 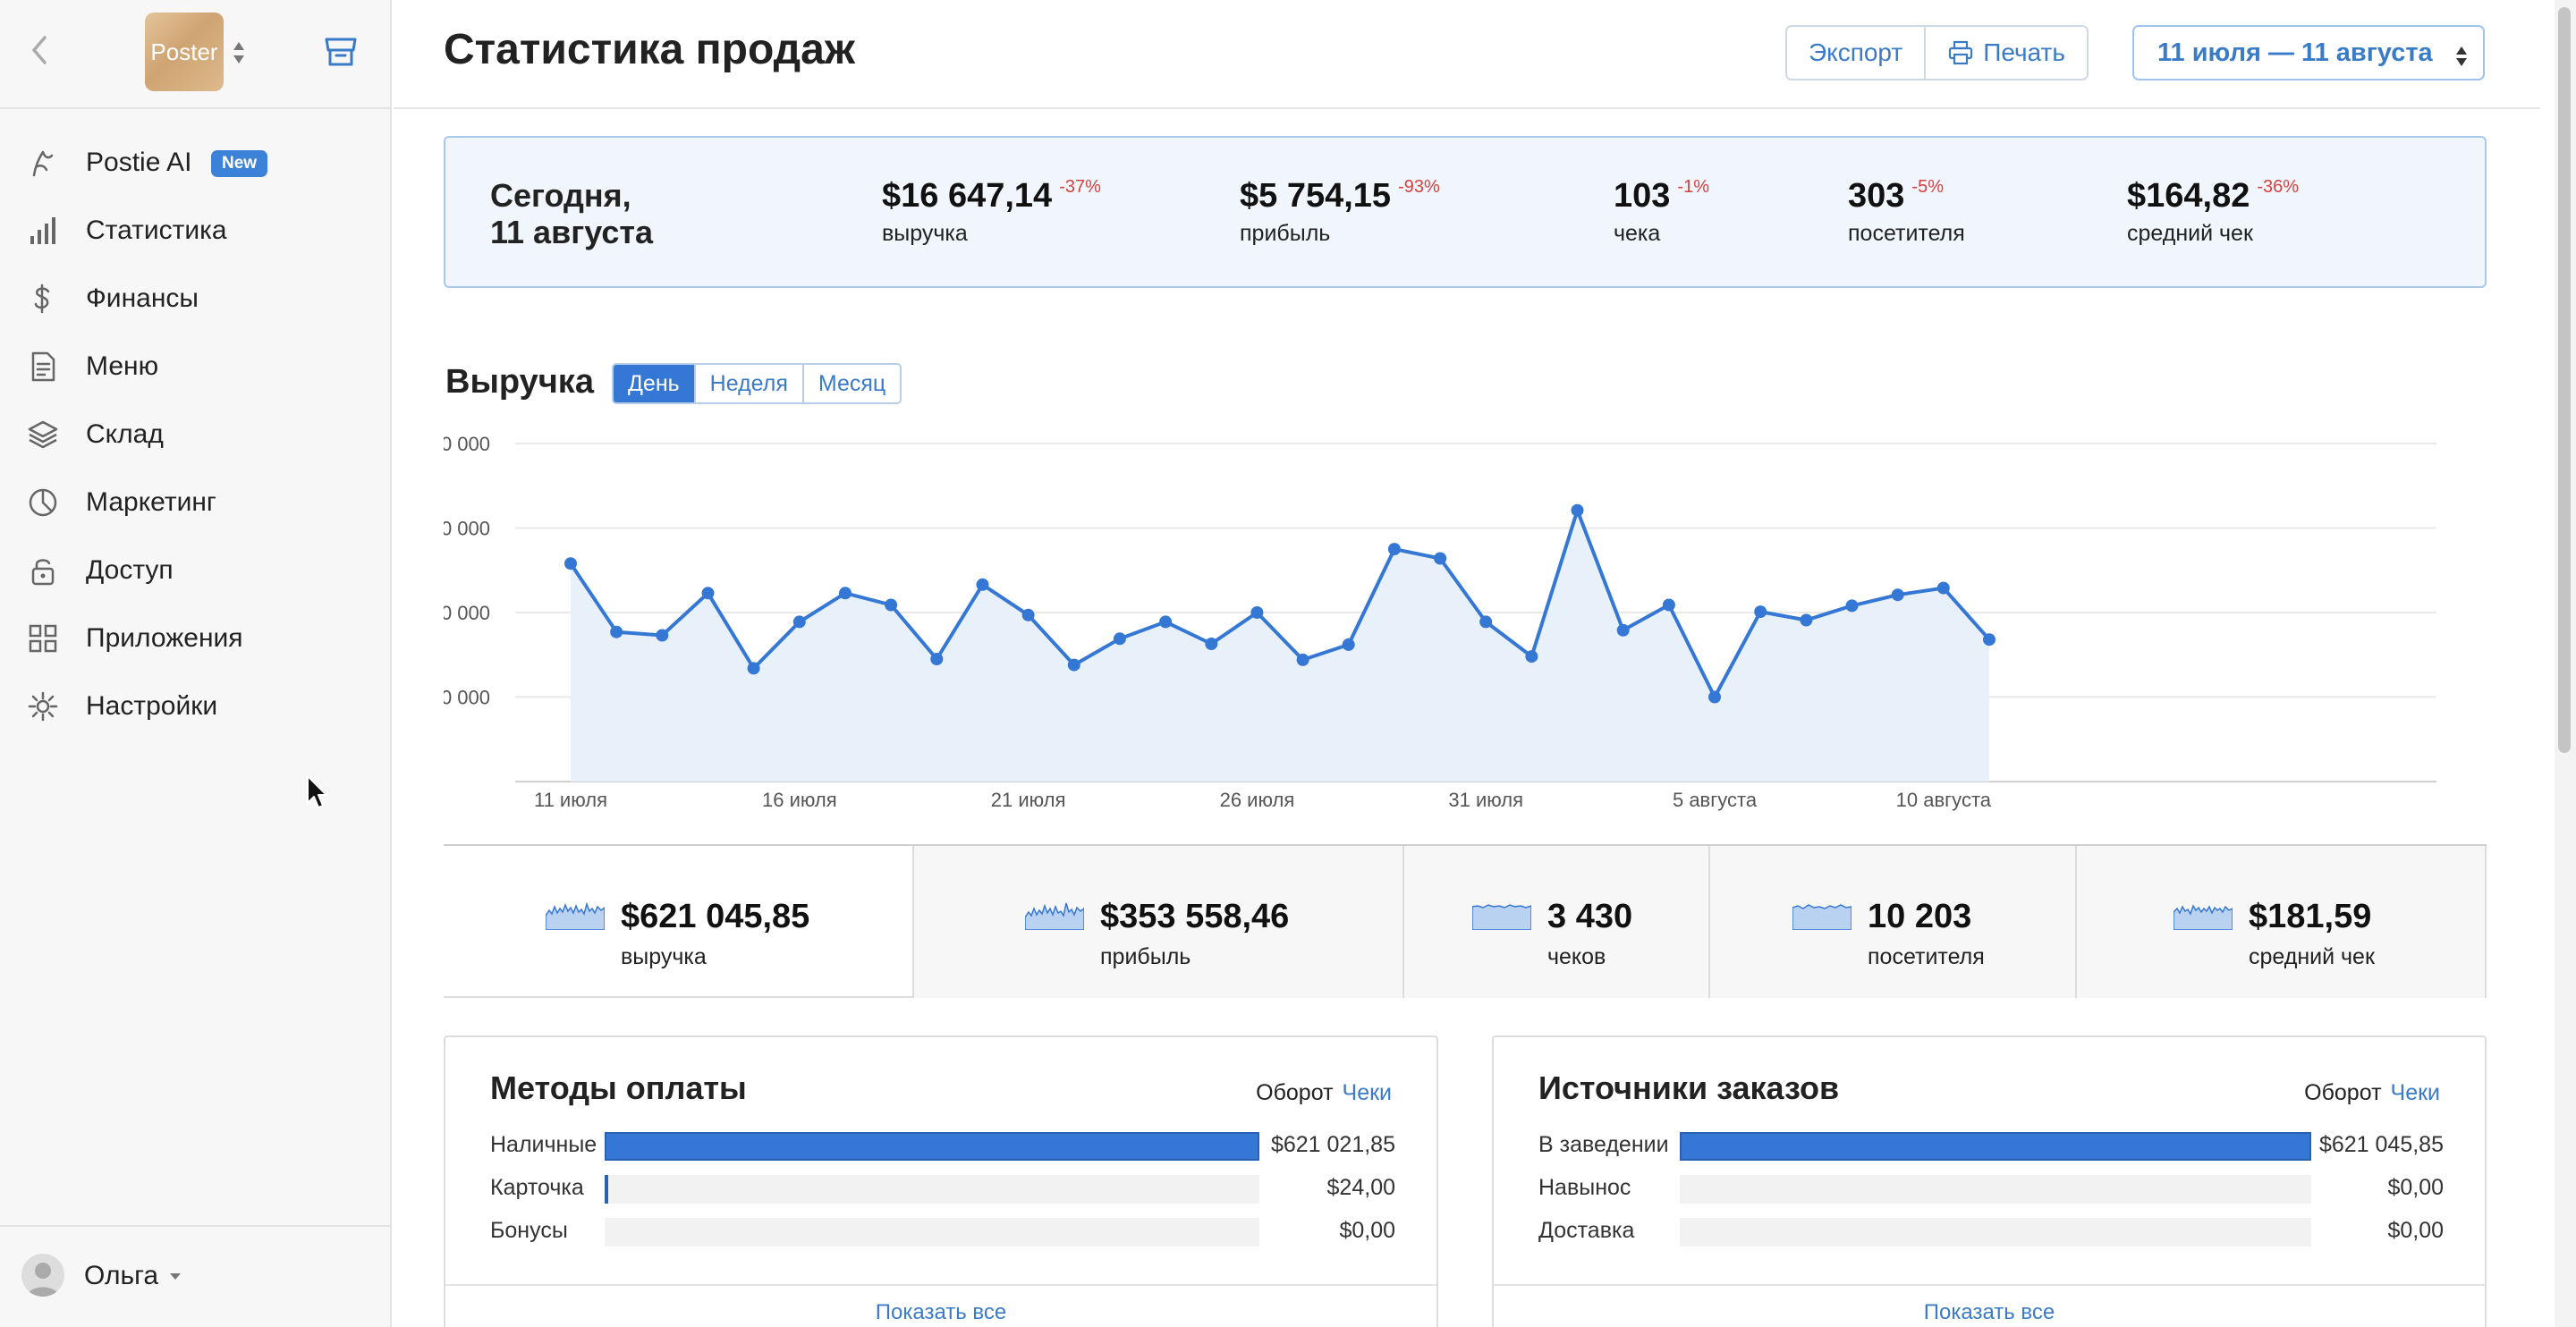 What do you see at coordinates (156, 230) in the screenshot?
I see `sidebar-item-label: Статистика` at bounding box center [156, 230].